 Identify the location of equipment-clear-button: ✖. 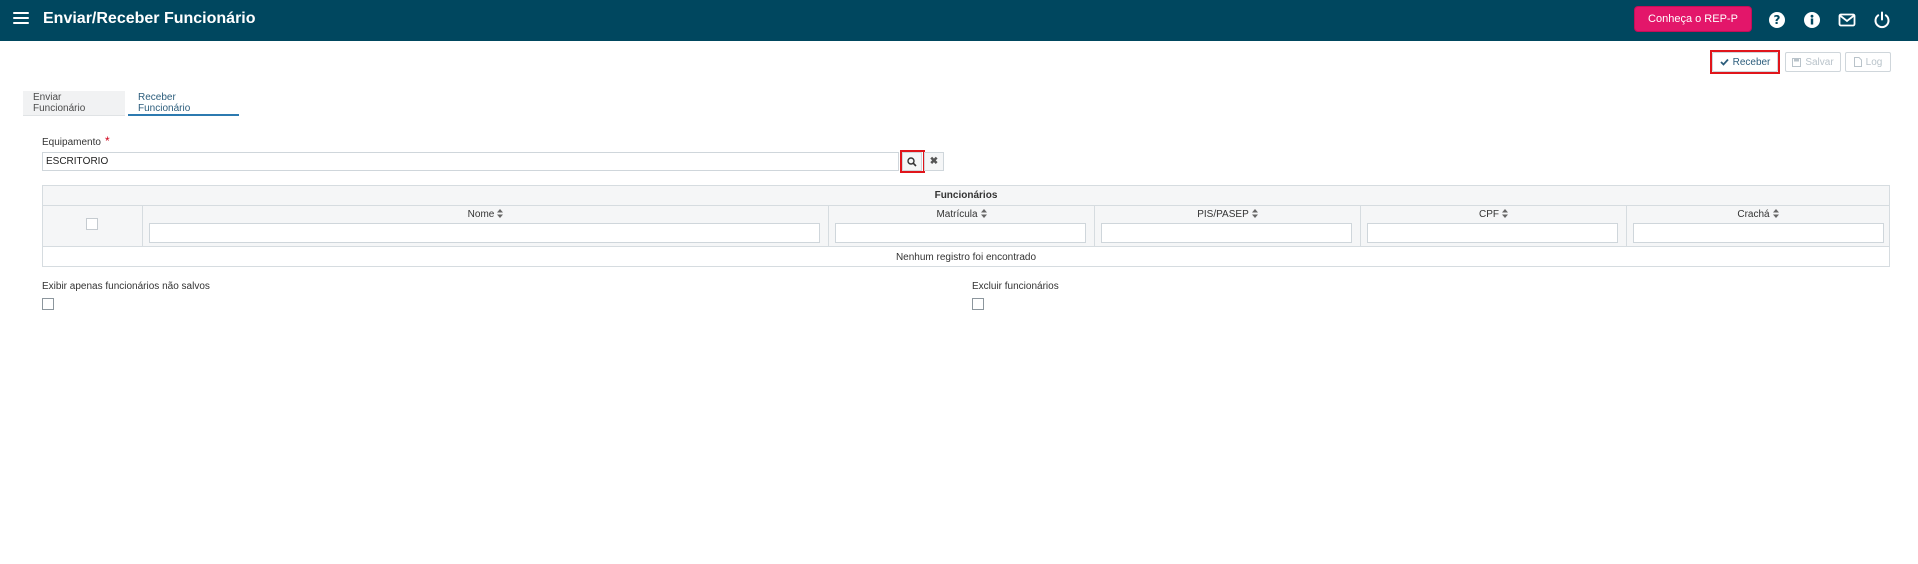
(934, 161).